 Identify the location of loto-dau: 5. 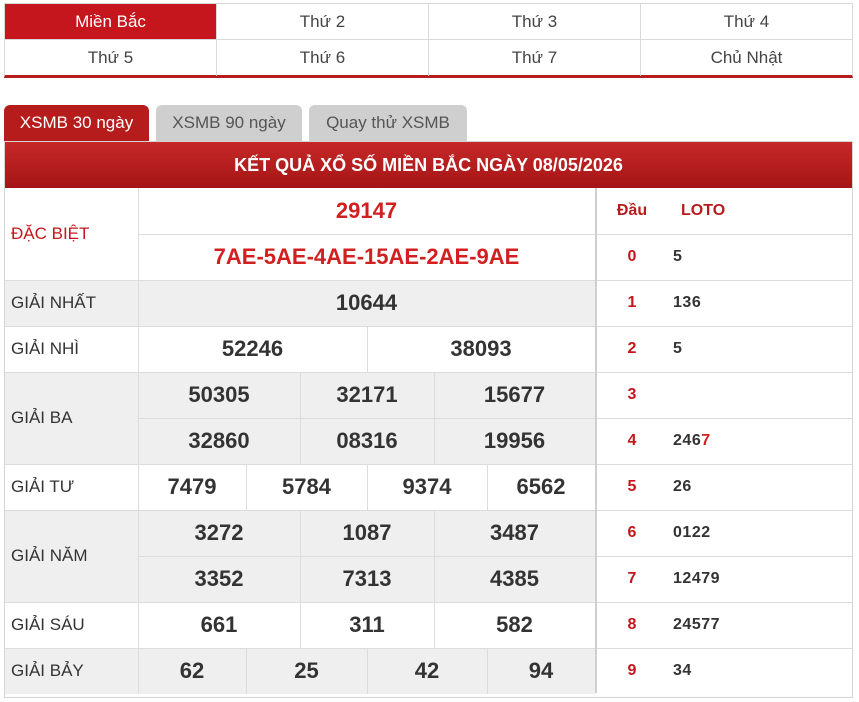
(632, 486).